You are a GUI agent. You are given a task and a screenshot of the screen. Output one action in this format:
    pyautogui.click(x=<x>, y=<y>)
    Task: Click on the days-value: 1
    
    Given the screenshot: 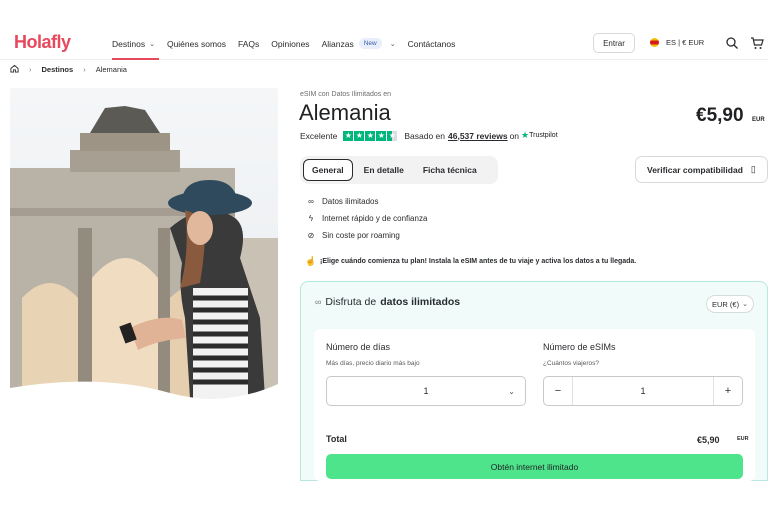 What is the action you would take?
    pyautogui.click(x=426, y=391)
    